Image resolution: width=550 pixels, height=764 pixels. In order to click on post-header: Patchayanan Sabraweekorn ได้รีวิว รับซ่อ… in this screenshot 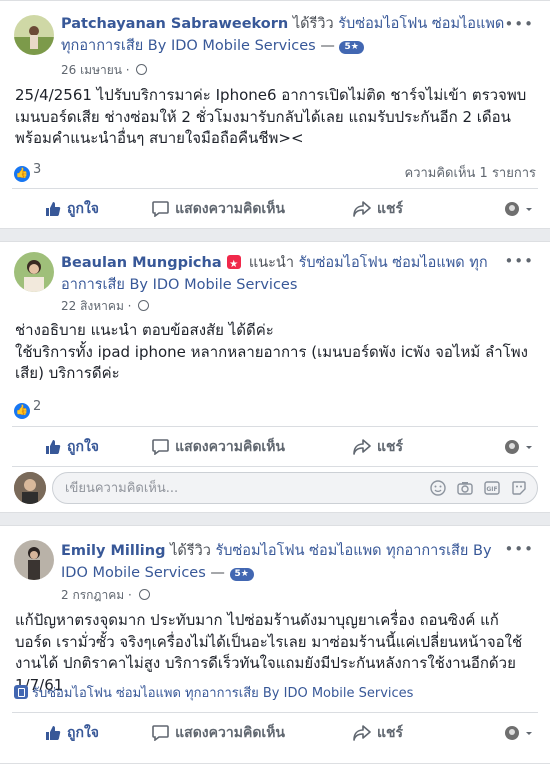, I will do `click(283, 35)`.